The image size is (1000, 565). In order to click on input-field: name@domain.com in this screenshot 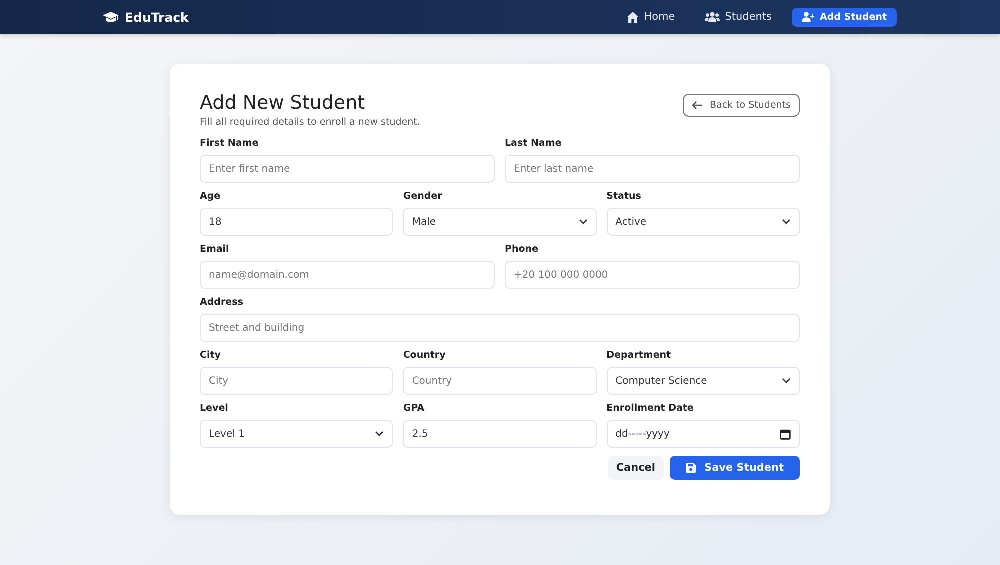, I will do `click(347, 275)`.